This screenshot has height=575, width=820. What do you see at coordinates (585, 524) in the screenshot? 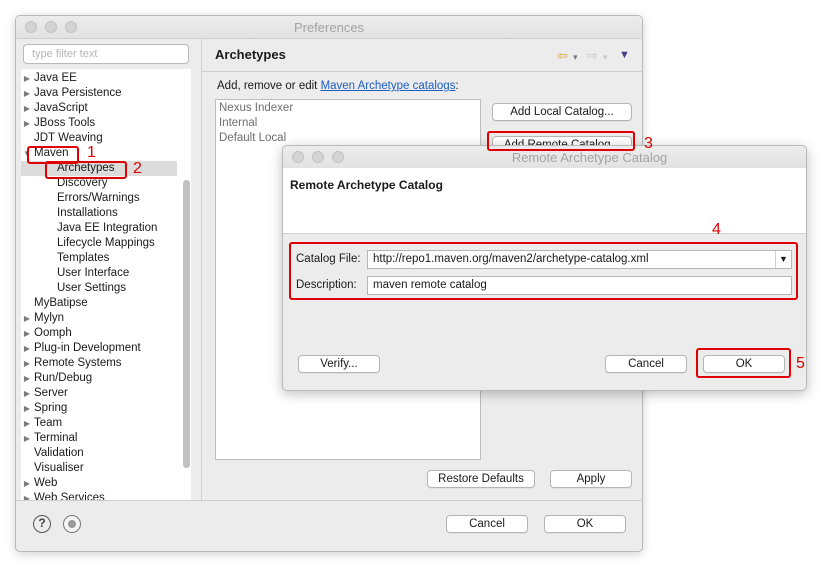
I see `ok-button: OK` at bounding box center [585, 524].